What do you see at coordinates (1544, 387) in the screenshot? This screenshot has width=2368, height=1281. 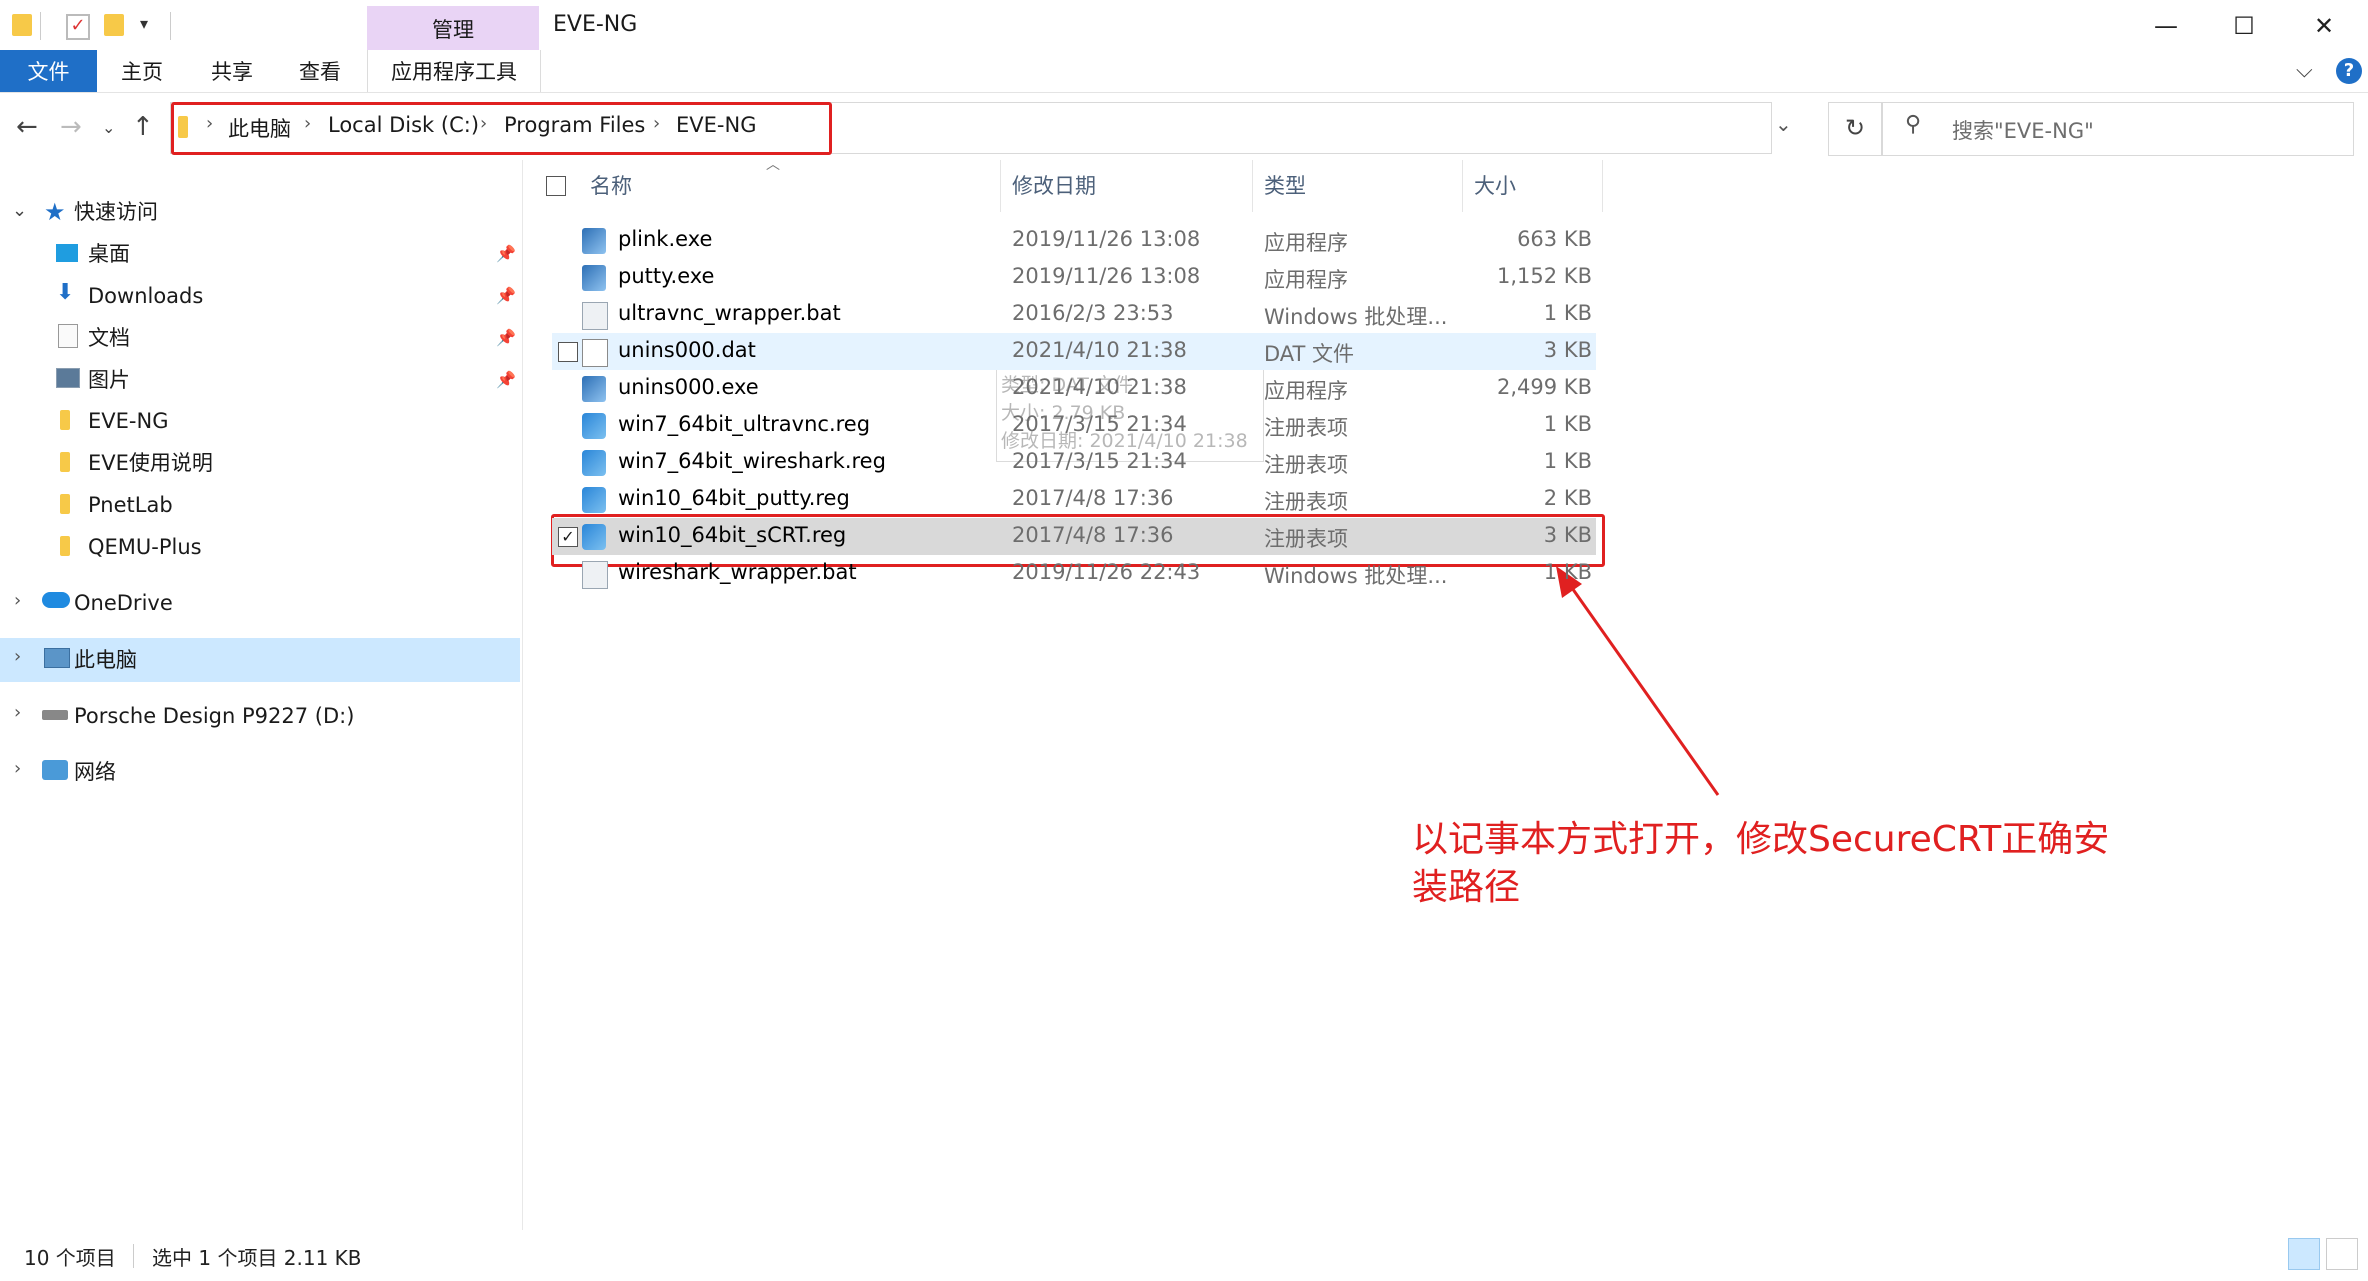 I see `file-size: 2,499 KB` at bounding box center [1544, 387].